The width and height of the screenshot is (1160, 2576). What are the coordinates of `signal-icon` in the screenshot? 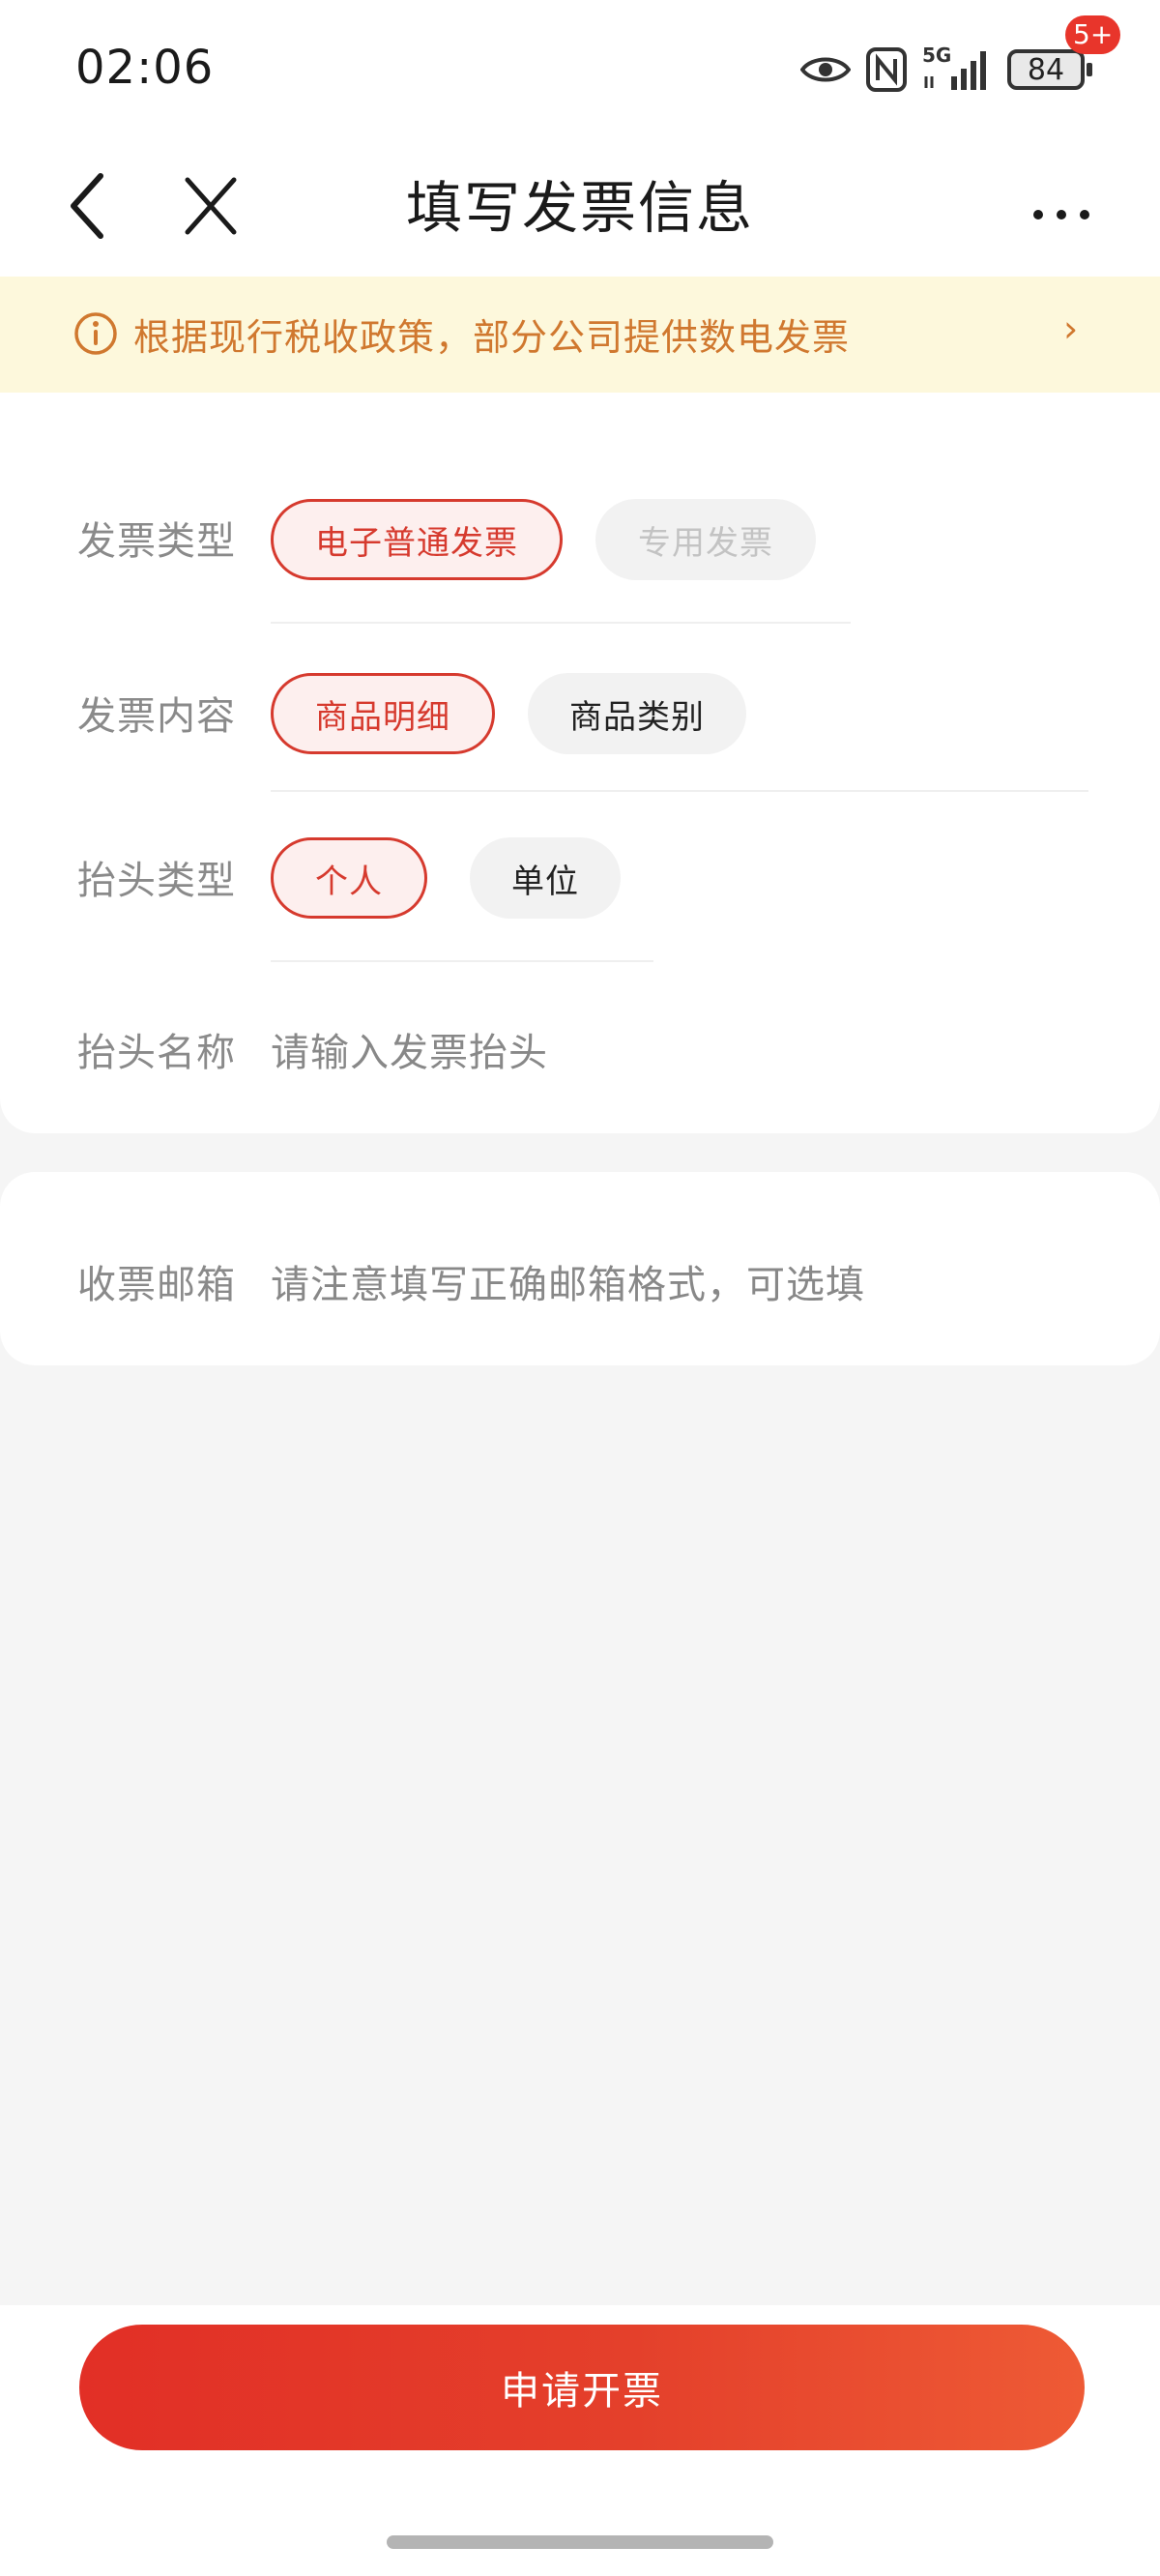 It's located at (955, 70).